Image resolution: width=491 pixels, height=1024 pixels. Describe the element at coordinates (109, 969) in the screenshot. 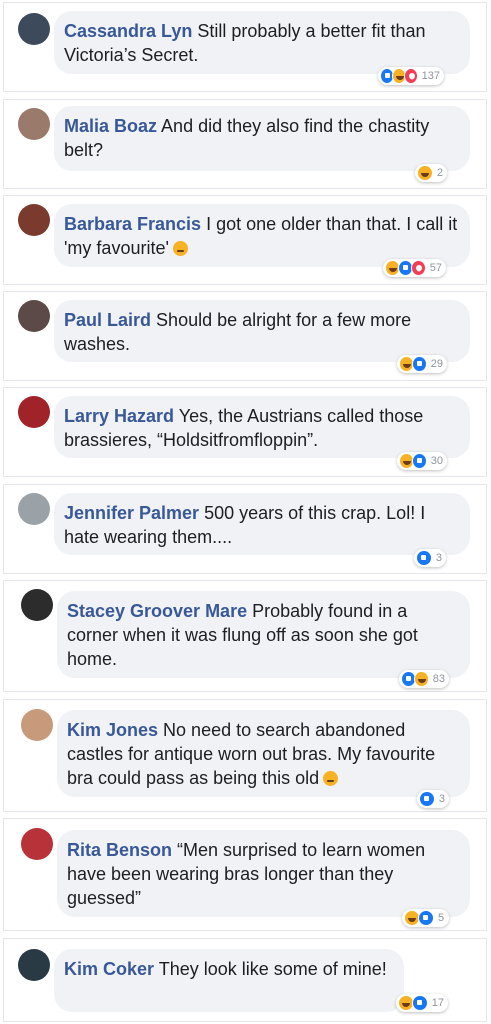

I see `commenter-name: Kim Coker` at that location.